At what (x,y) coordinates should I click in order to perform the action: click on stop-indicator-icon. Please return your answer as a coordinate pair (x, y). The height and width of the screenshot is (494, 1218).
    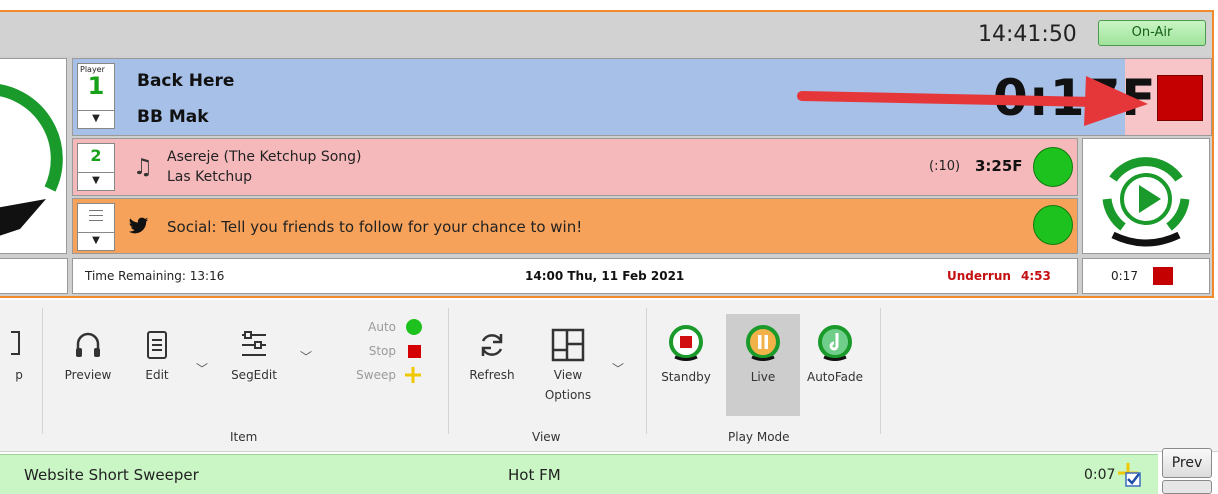
    Looking at the image, I should click on (1163, 276).